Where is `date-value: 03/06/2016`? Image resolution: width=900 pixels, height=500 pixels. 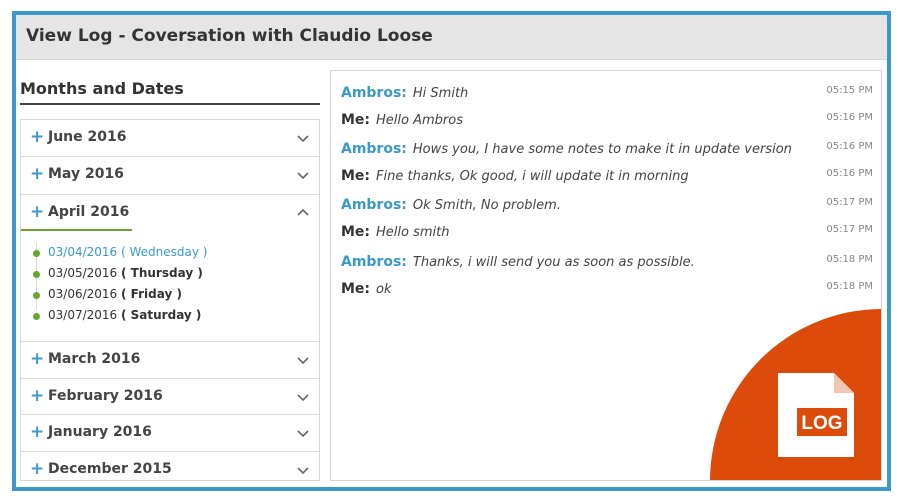 date-value: 03/06/2016 is located at coordinates (83, 294).